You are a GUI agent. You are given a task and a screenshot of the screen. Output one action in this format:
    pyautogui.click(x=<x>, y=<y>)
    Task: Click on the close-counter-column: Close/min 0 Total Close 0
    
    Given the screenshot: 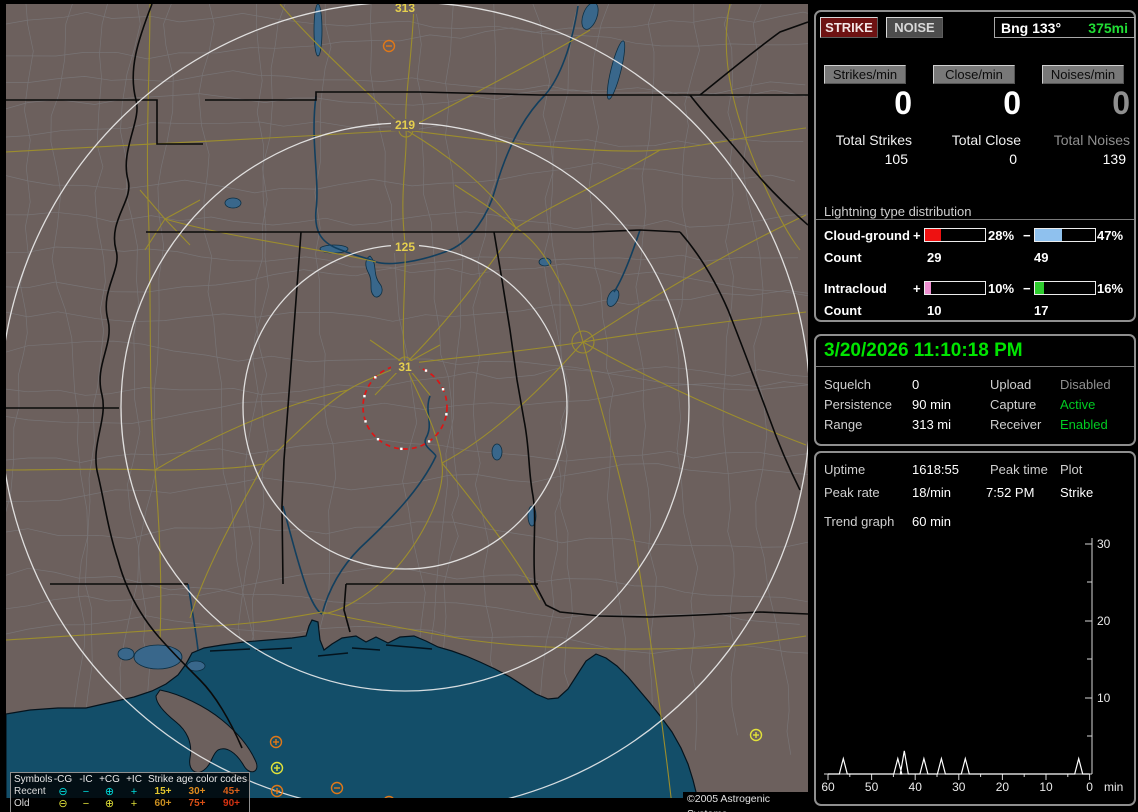 What is the action you would take?
    pyautogui.click(x=977, y=97)
    